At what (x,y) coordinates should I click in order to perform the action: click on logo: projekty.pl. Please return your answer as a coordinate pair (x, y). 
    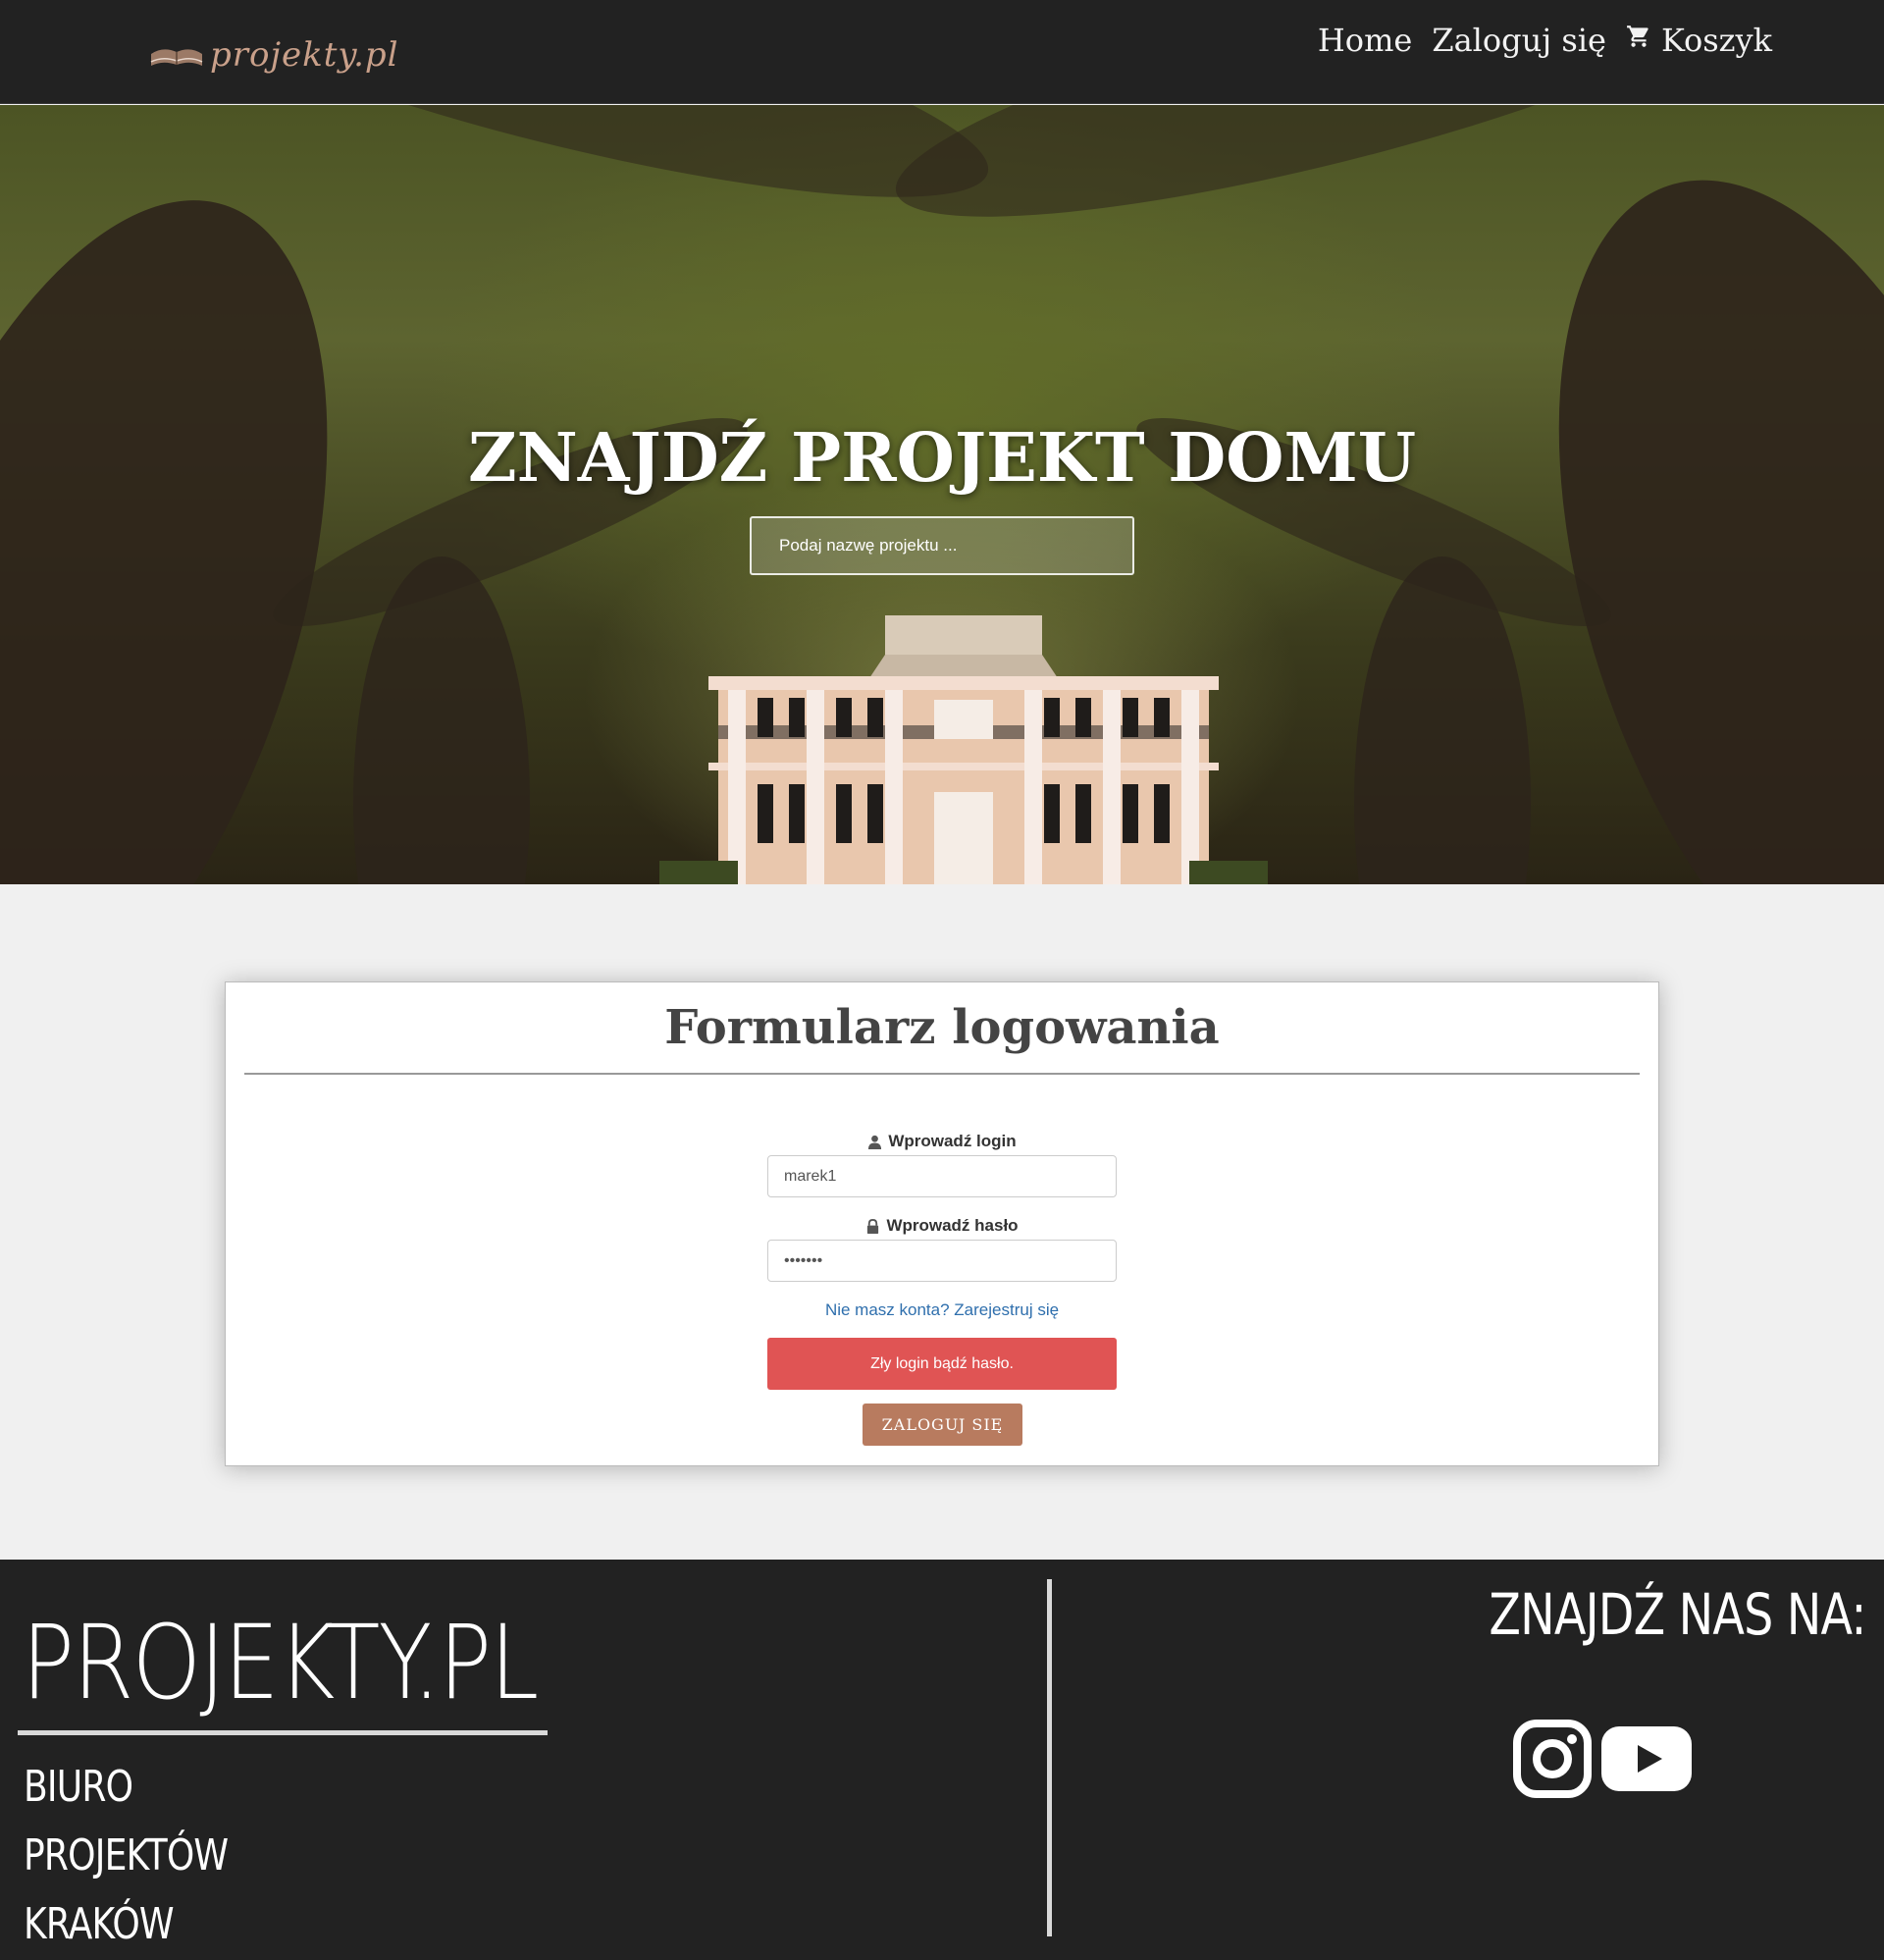
    Looking at the image, I should click on (274, 55).